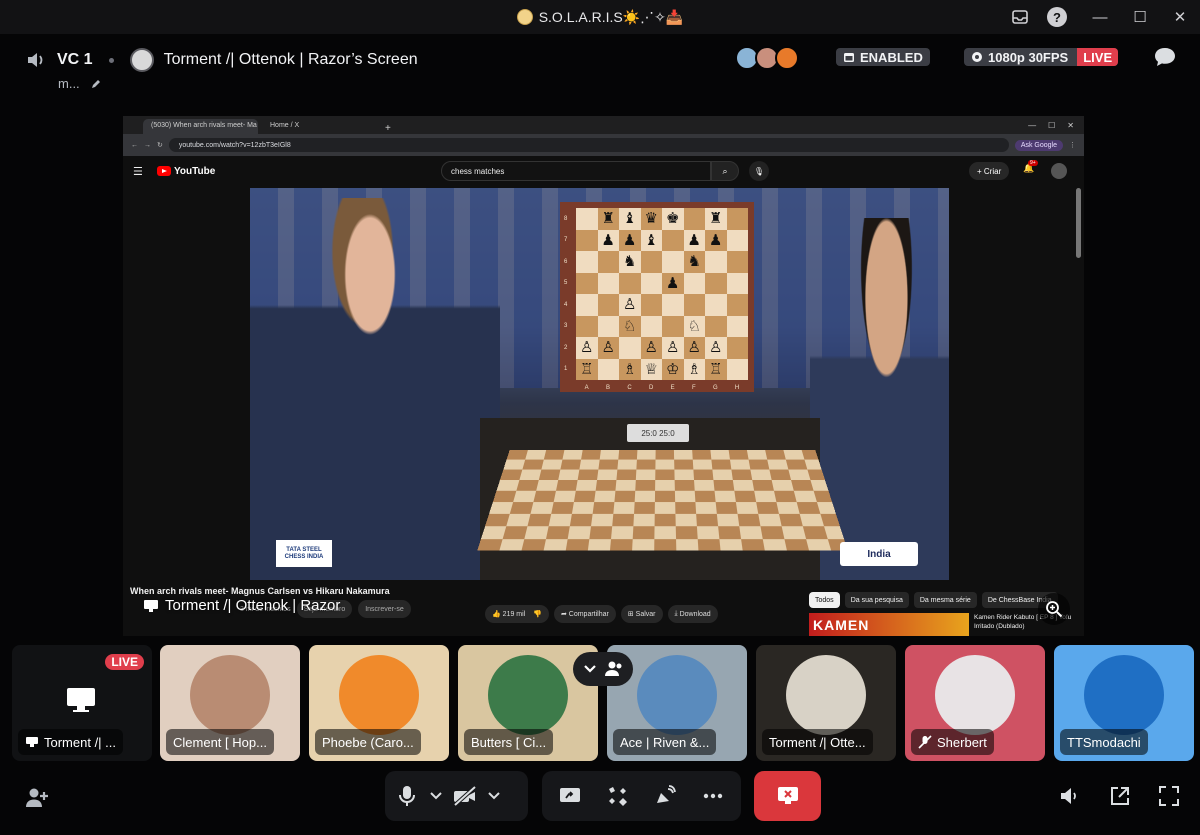 The height and width of the screenshot is (835, 1200). I want to click on youtube-search-input: chess matches, so click(576, 171).